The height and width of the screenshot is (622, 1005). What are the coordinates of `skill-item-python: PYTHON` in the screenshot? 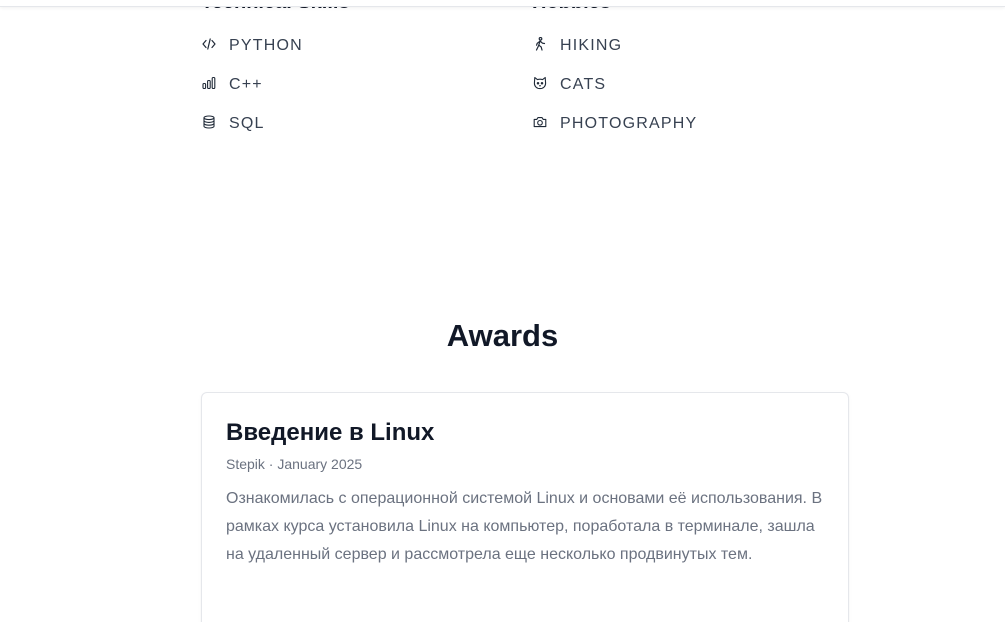 It's located at (275, 45).